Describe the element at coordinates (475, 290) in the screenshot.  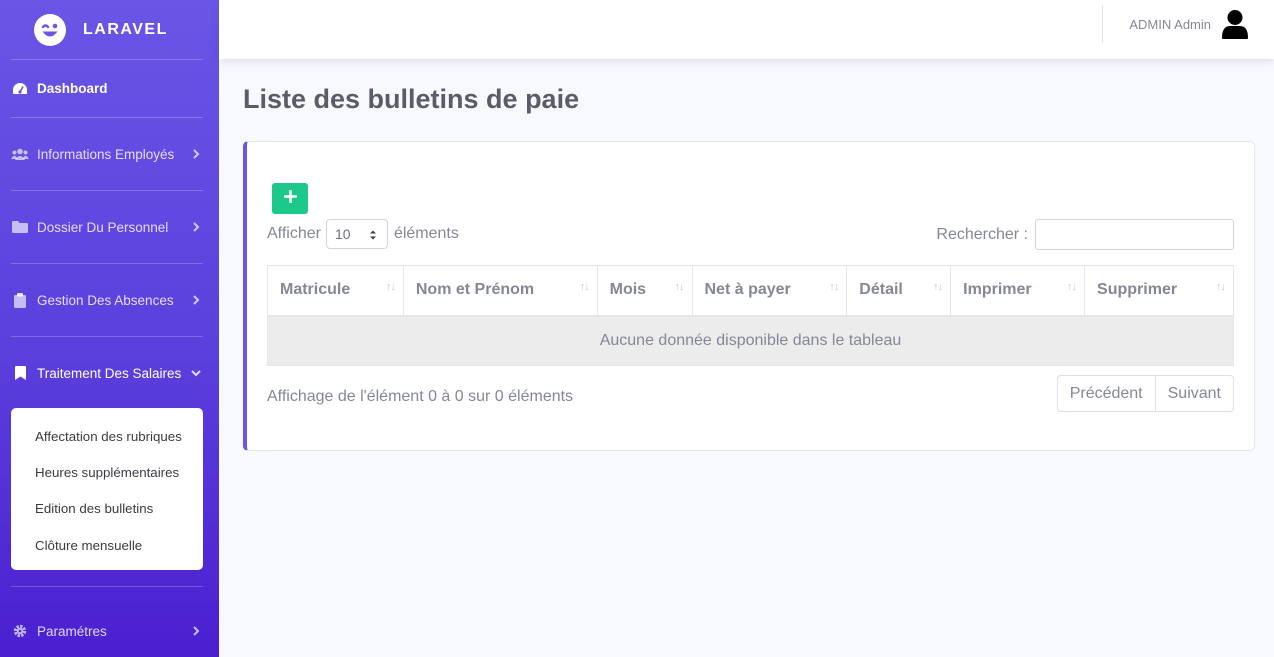
I see `column-label: Nom et Prénom` at that location.